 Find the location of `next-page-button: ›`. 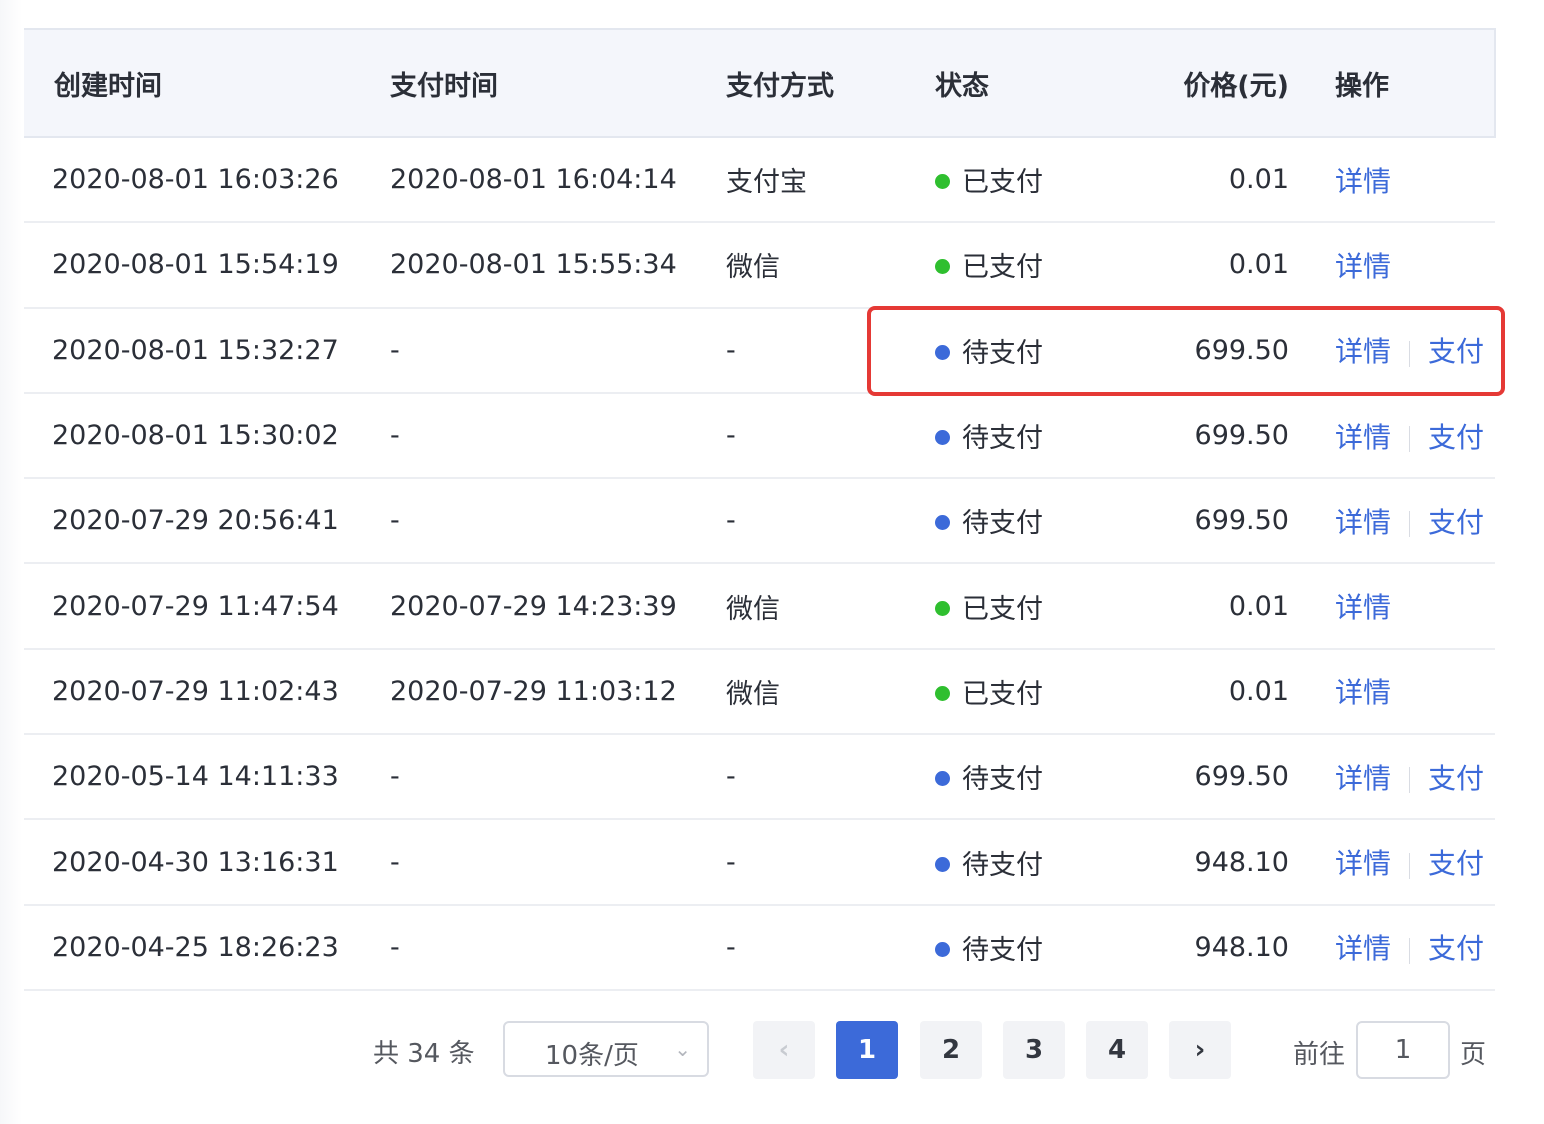

next-page-button: › is located at coordinates (1200, 1050).